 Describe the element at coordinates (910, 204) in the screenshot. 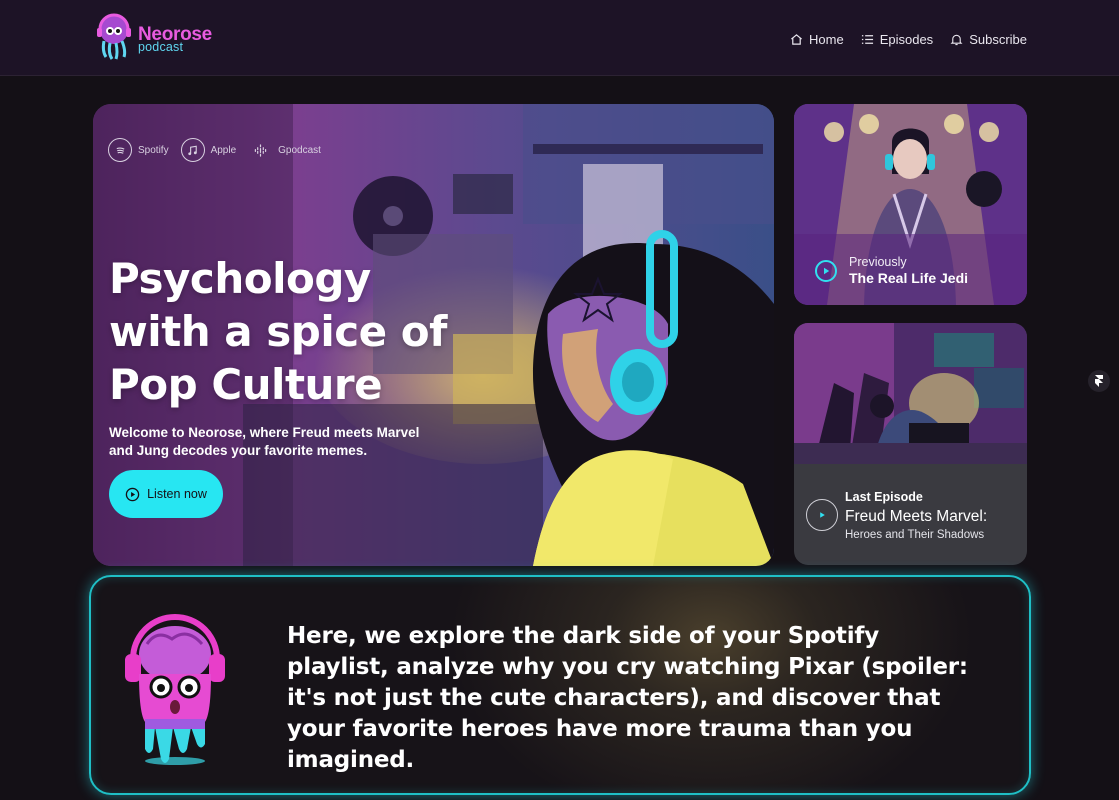

I see `previous-episode-card: Previously The Real Life Jedi` at that location.